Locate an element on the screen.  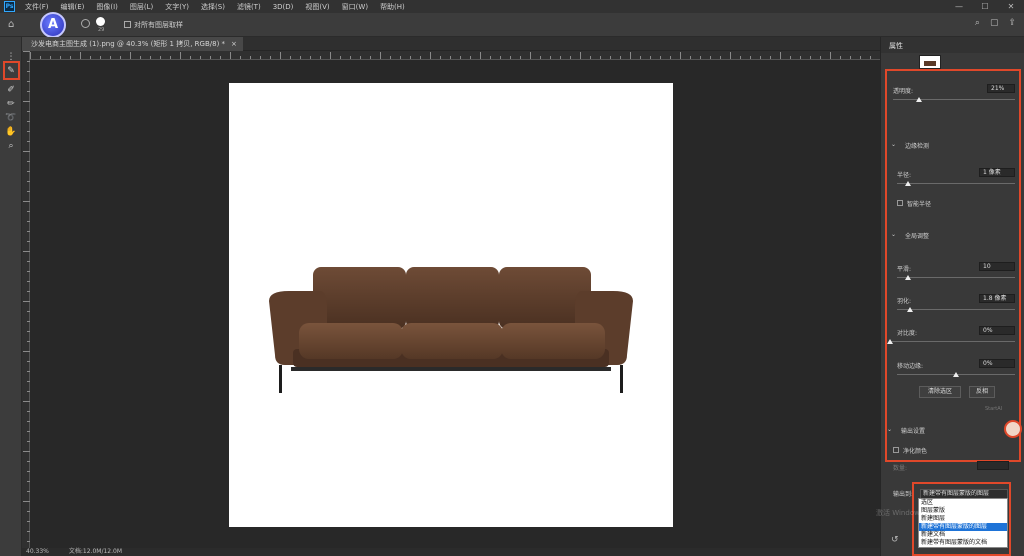
active-tool-highlight is located at coordinates (11, 70).